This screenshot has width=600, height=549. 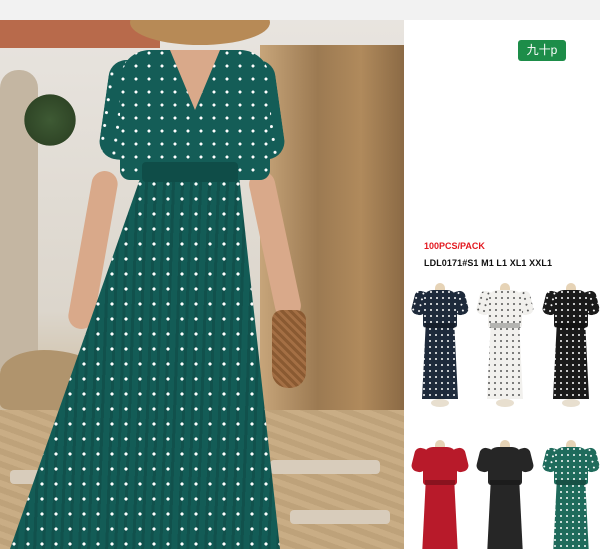 I want to click on top-bar, so click(x=300, y=10).